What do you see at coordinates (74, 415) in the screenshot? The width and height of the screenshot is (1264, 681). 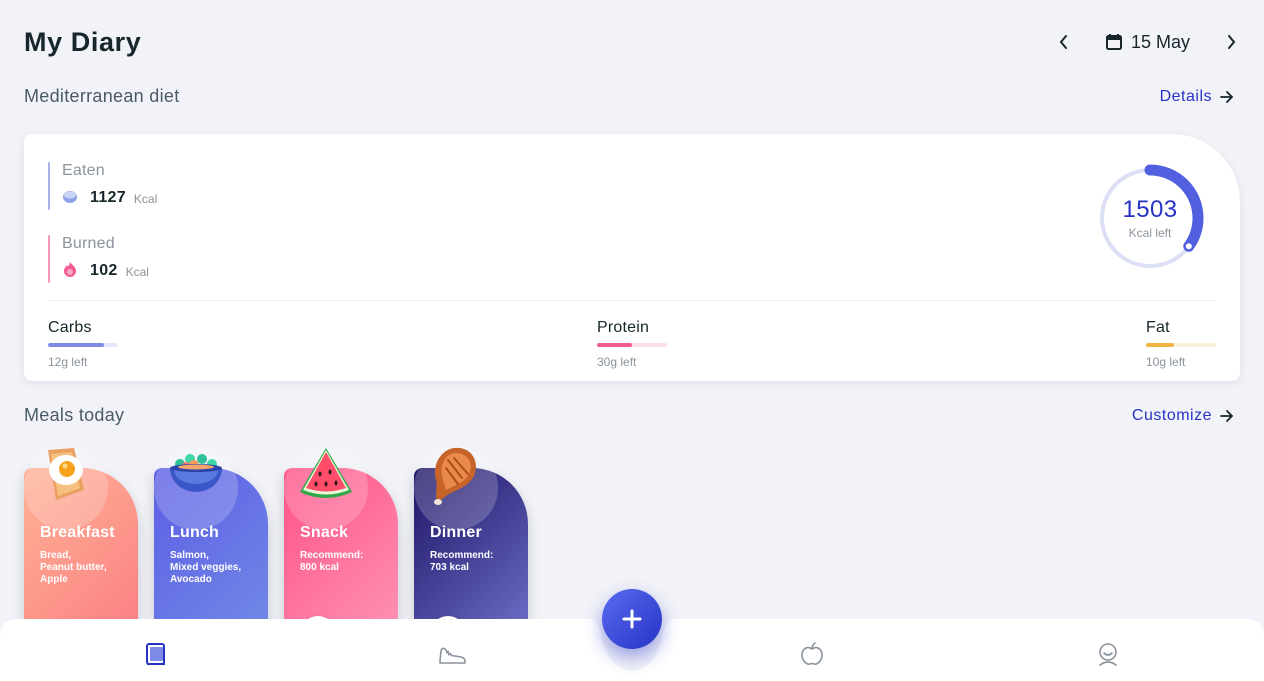 I see `meals-title: Meals today` at bounding box center [74, 415].